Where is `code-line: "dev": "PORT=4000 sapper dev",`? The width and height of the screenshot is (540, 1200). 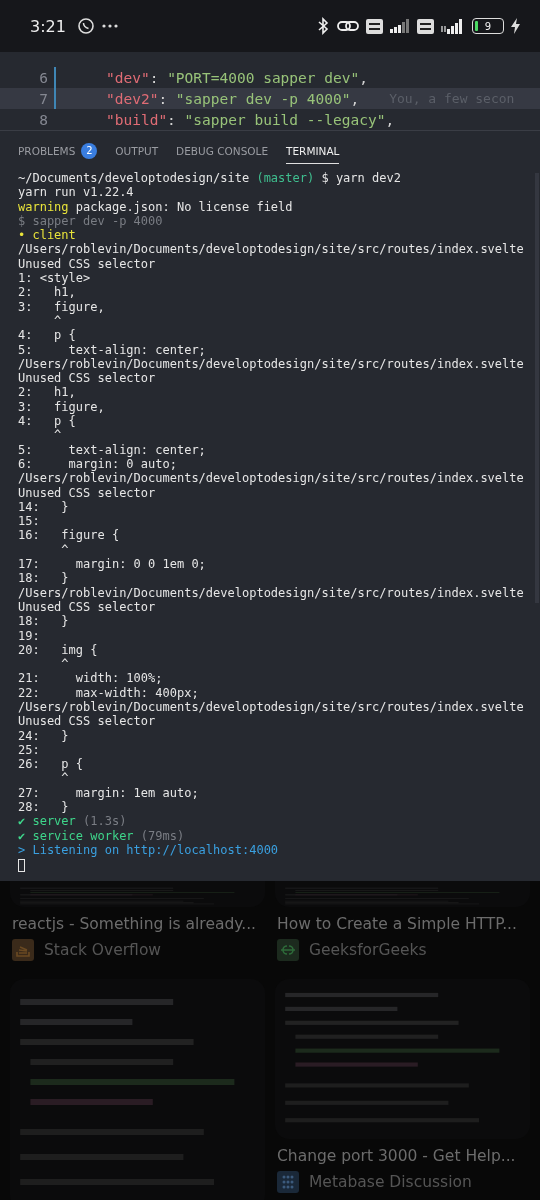
code-line: "dev": "PORT=4000 sapper dev", is located at coordinates (237, 77).